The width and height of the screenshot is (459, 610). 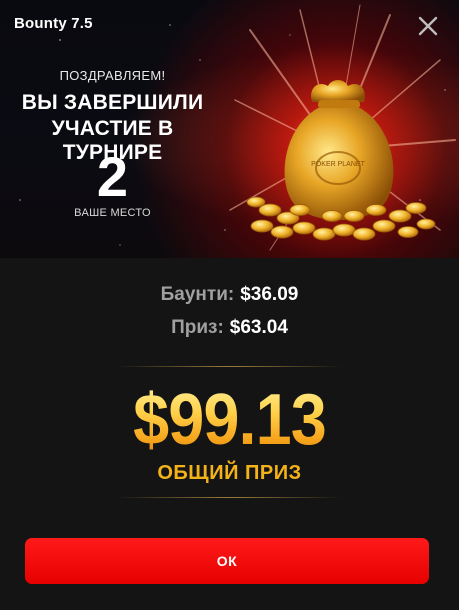 What do you see at coordinates (197, 327) in the screenshot?
I see `prize-label: Приз:` at bounding box center [197, 327].